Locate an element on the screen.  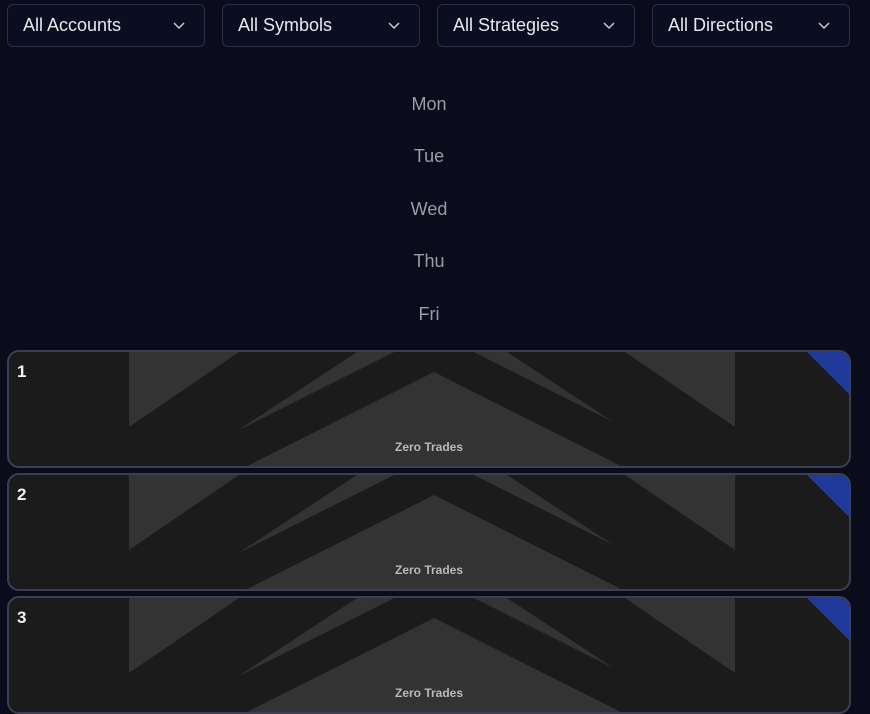
day-label-tue: Tue is located at coordinates (429, 156).